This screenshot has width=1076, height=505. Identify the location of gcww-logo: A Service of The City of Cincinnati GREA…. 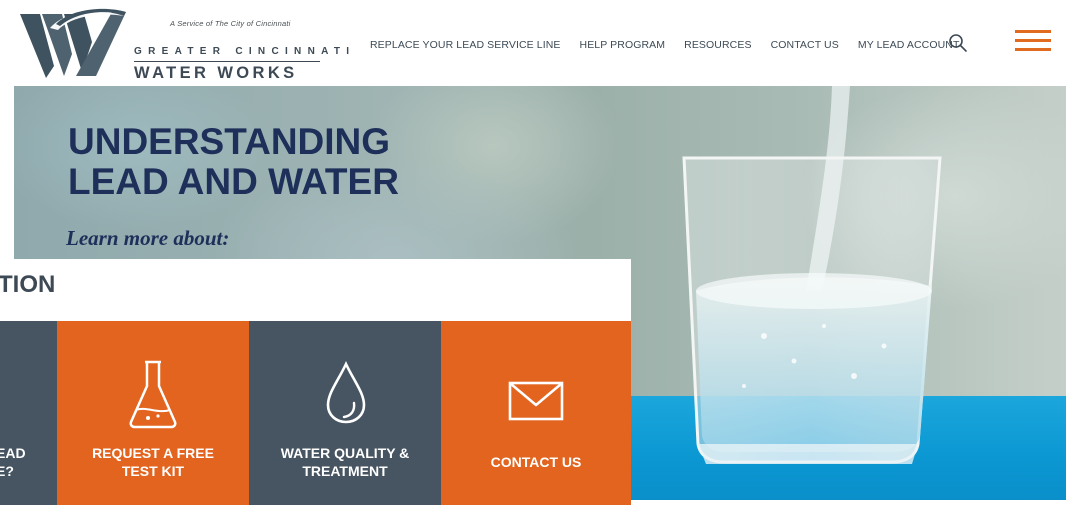
(184, 44).